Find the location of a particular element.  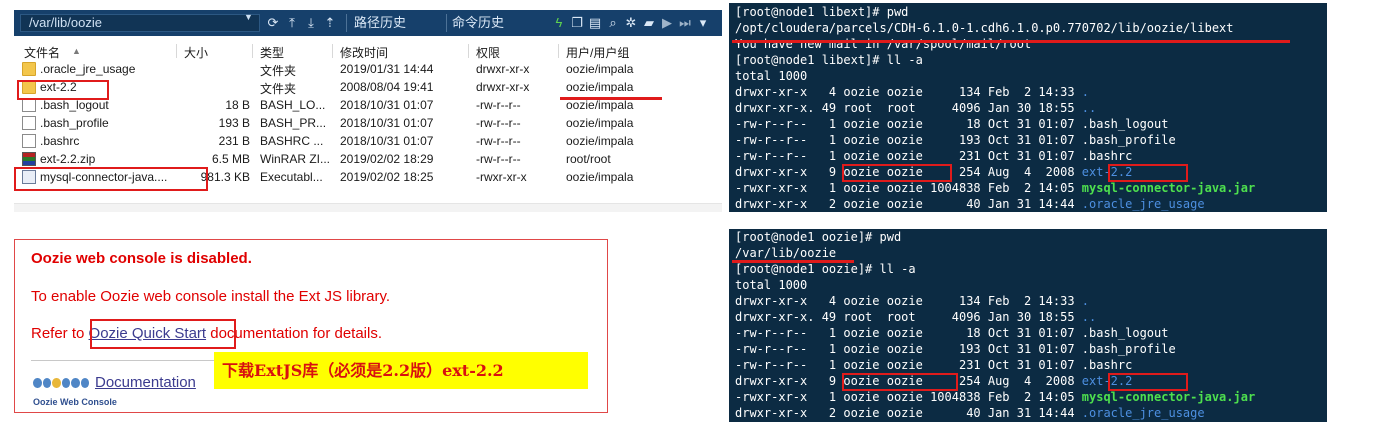

file-mtime: 2019/02/02 18:29 is located at coordinates (387, 159).